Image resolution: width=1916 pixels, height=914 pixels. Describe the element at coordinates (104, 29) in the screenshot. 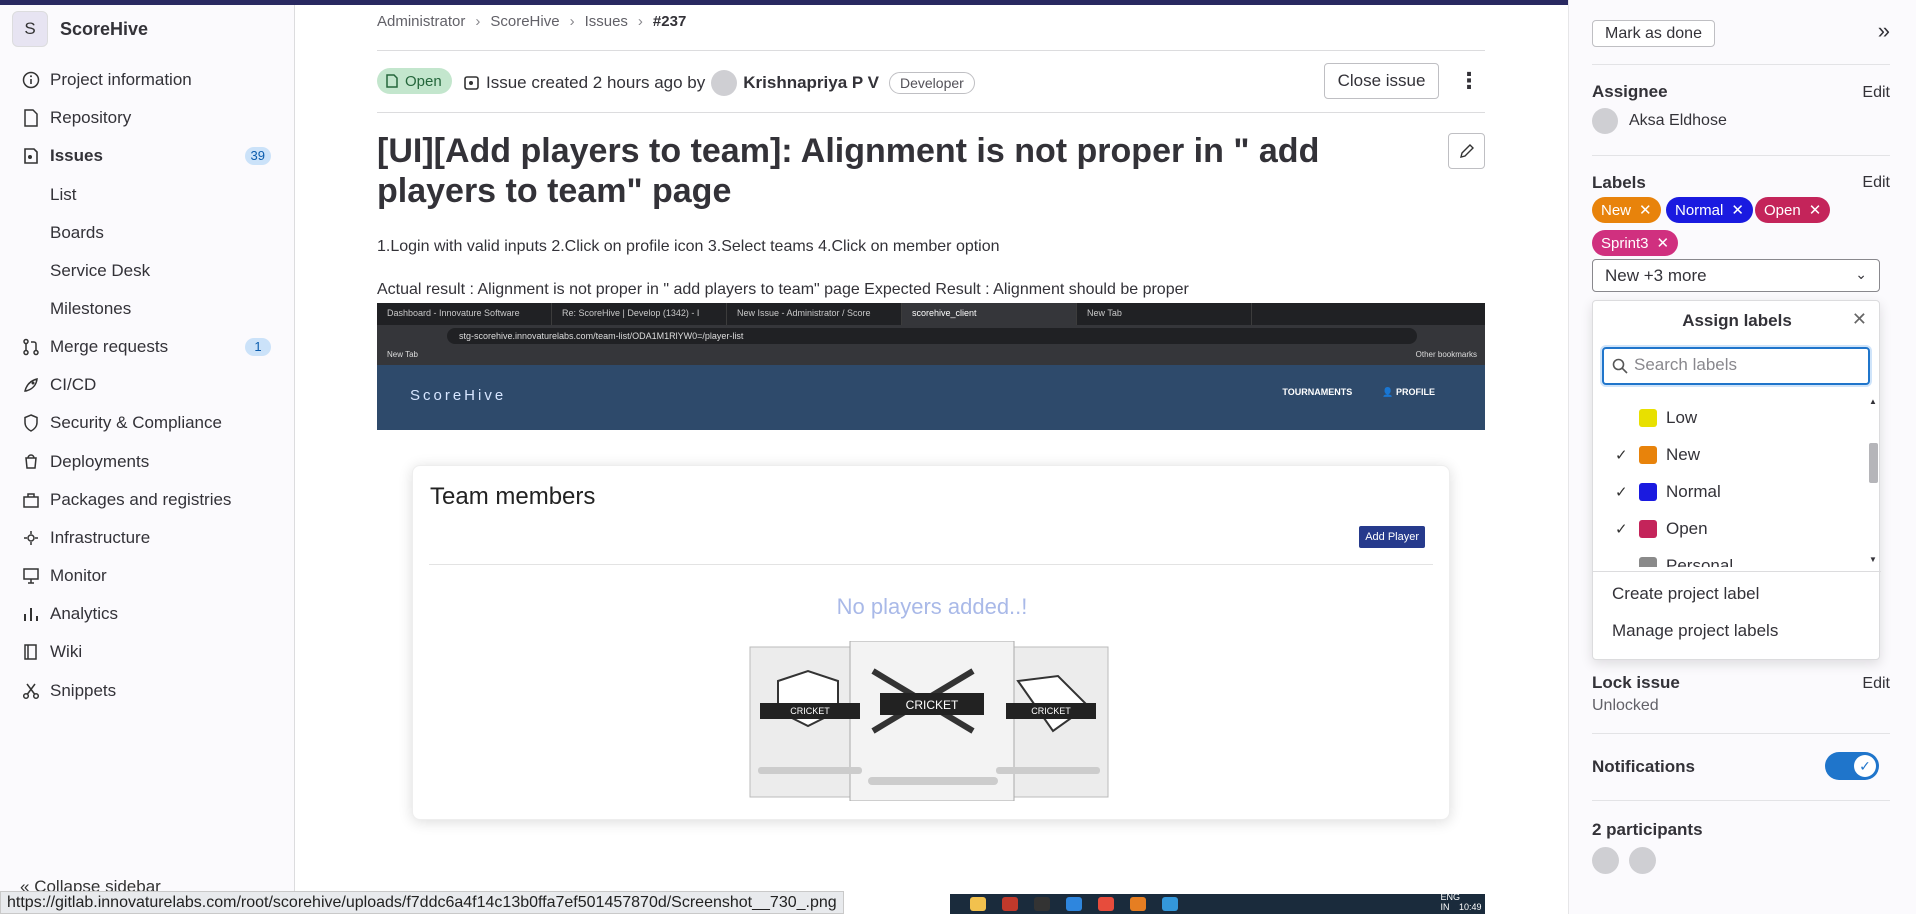

I see `project-name: ScoreHive` at that location.